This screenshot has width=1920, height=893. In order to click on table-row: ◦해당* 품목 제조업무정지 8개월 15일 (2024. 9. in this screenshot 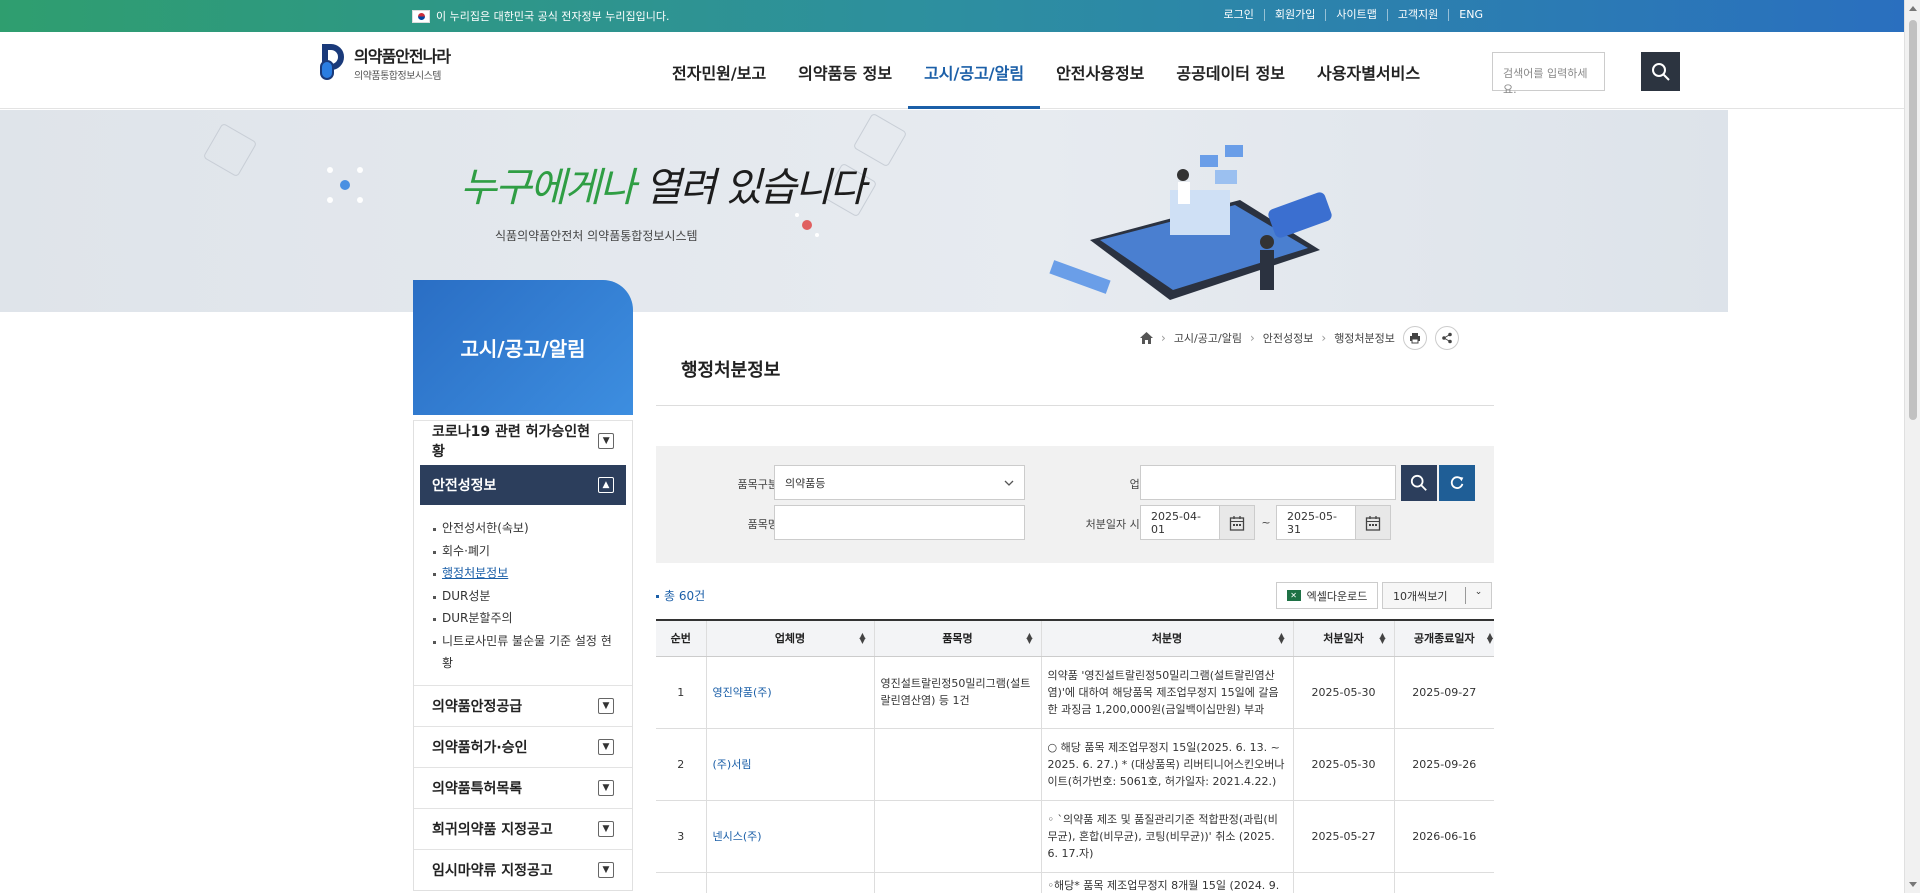, I will do `click(1075, 882)`.